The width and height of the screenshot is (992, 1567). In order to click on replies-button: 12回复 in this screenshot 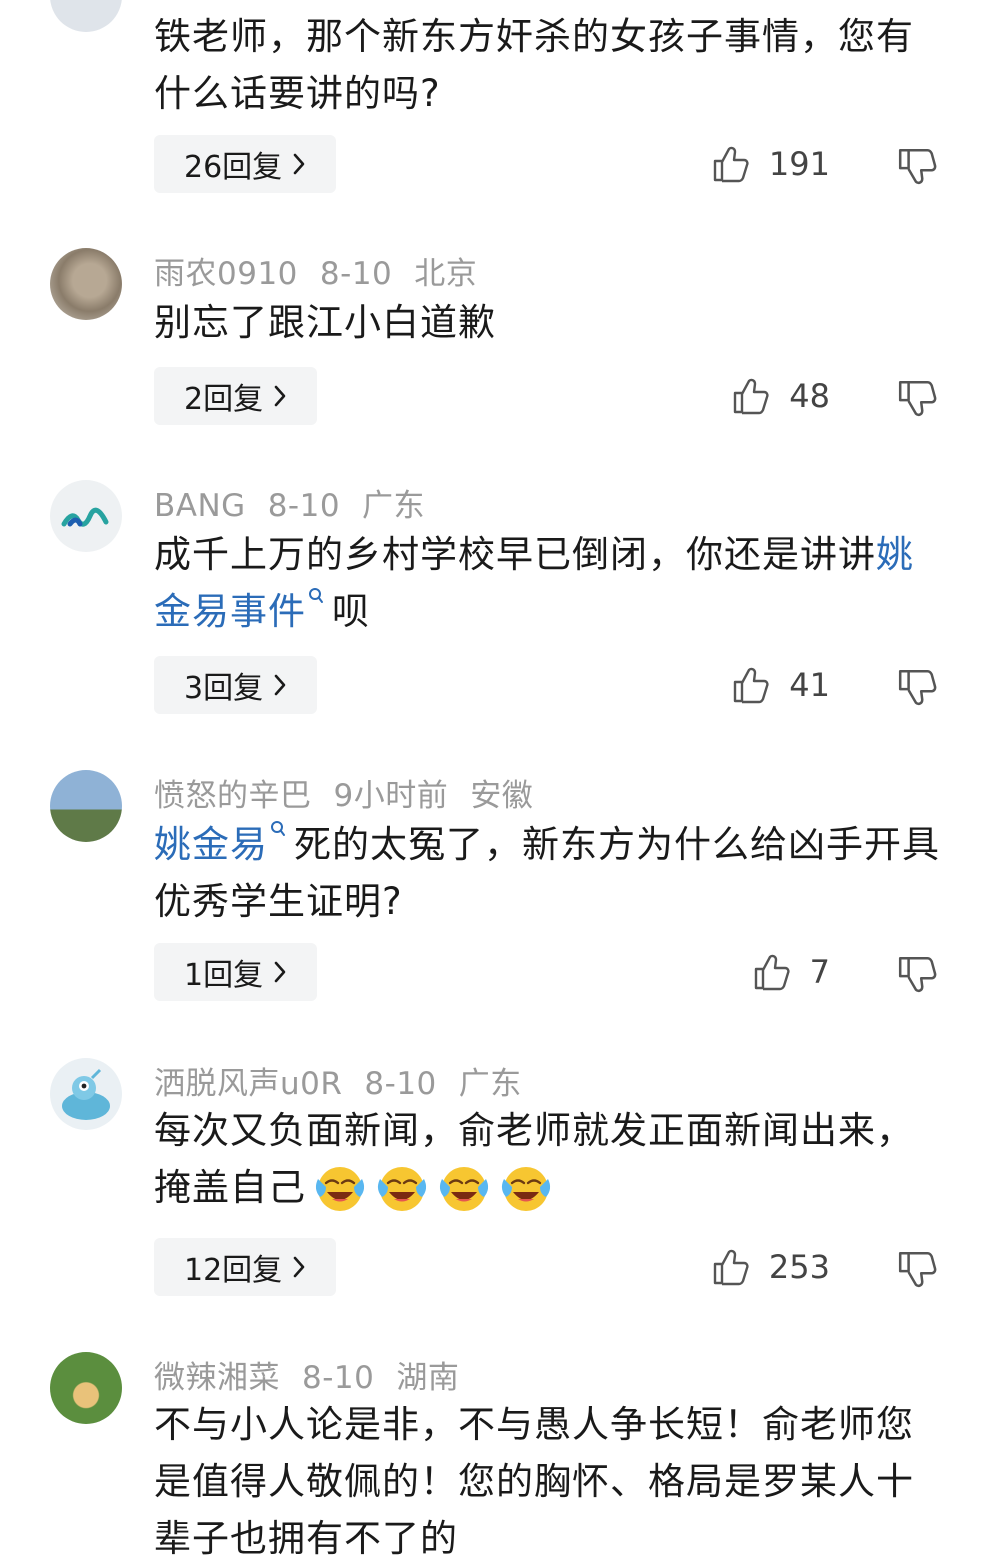, I will do `click(245, 1267)`.